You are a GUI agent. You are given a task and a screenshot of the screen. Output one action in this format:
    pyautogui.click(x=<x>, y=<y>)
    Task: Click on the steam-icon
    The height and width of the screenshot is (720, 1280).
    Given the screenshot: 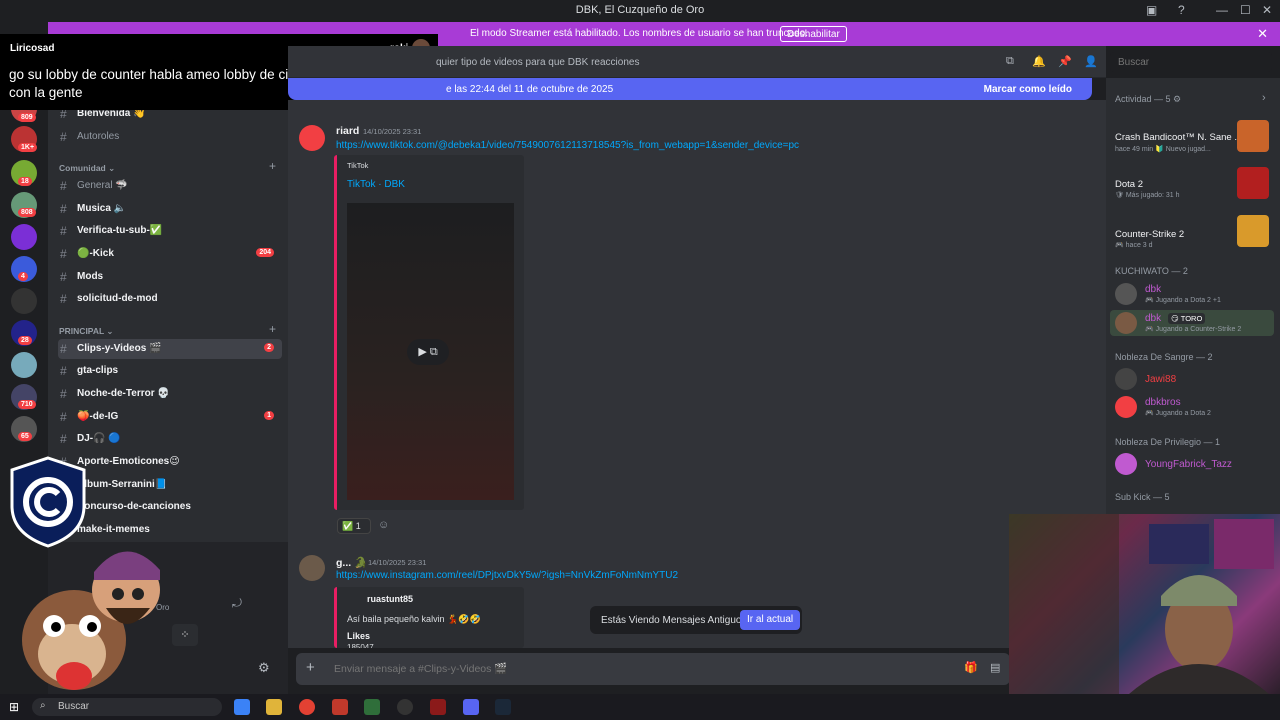 What is the action you would take?
    pyautogui.click(x=503, y=707)
    